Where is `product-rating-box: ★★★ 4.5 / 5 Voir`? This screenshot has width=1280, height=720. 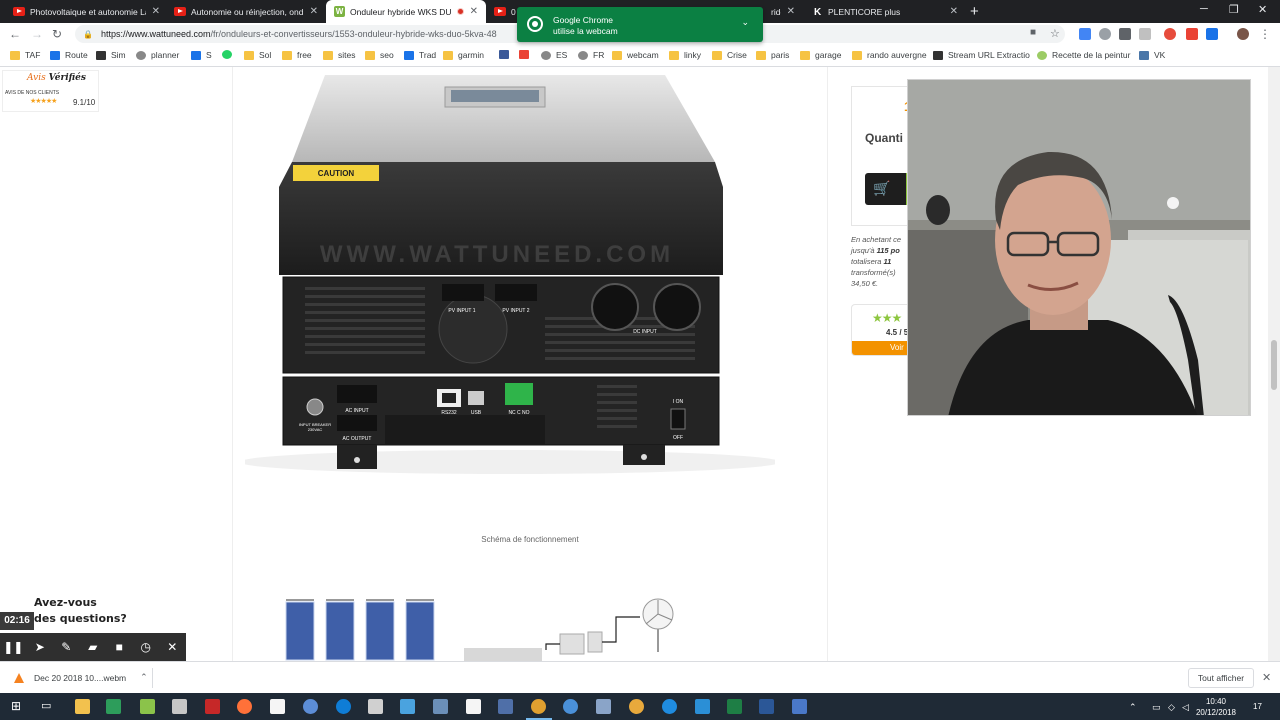
product-rating-box: ★★★ 4.5 / 5 Voir is located at coordinates (881, 330).